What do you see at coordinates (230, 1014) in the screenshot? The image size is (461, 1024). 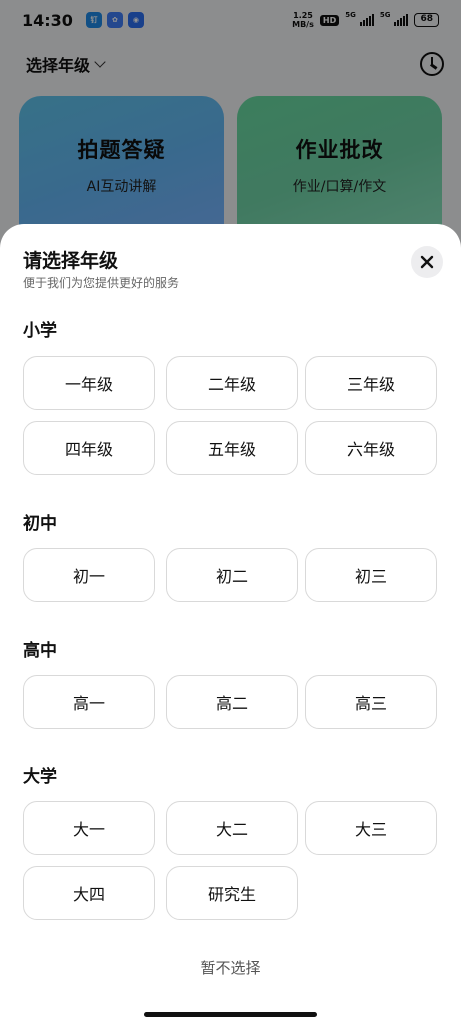 I see `home-indicator` at bounding box center [230, 1014].